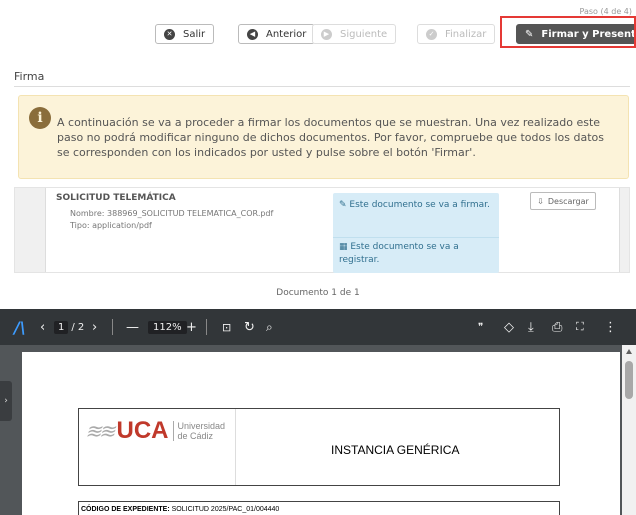 The height and width of the screenshot is (515, 636). I want to click on sidebar-toggle: ›, so click(6, 401).